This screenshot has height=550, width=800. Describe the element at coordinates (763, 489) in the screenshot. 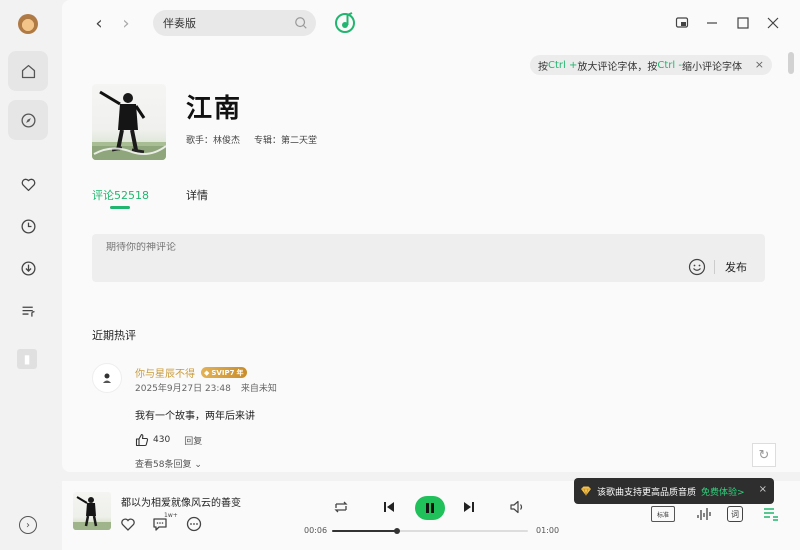

I see `tooltip-close-icon: ×` at that location.